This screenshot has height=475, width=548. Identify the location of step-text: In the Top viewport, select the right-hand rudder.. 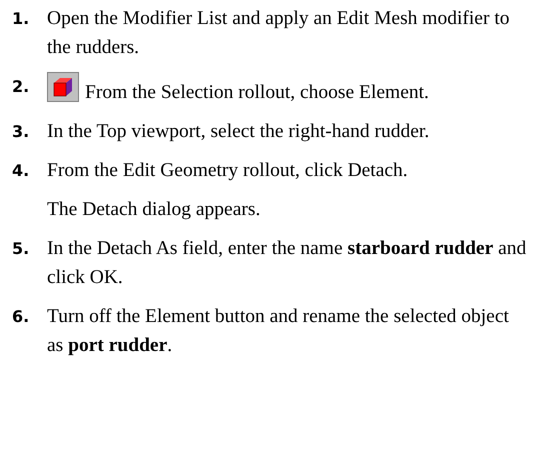
(238, 131).